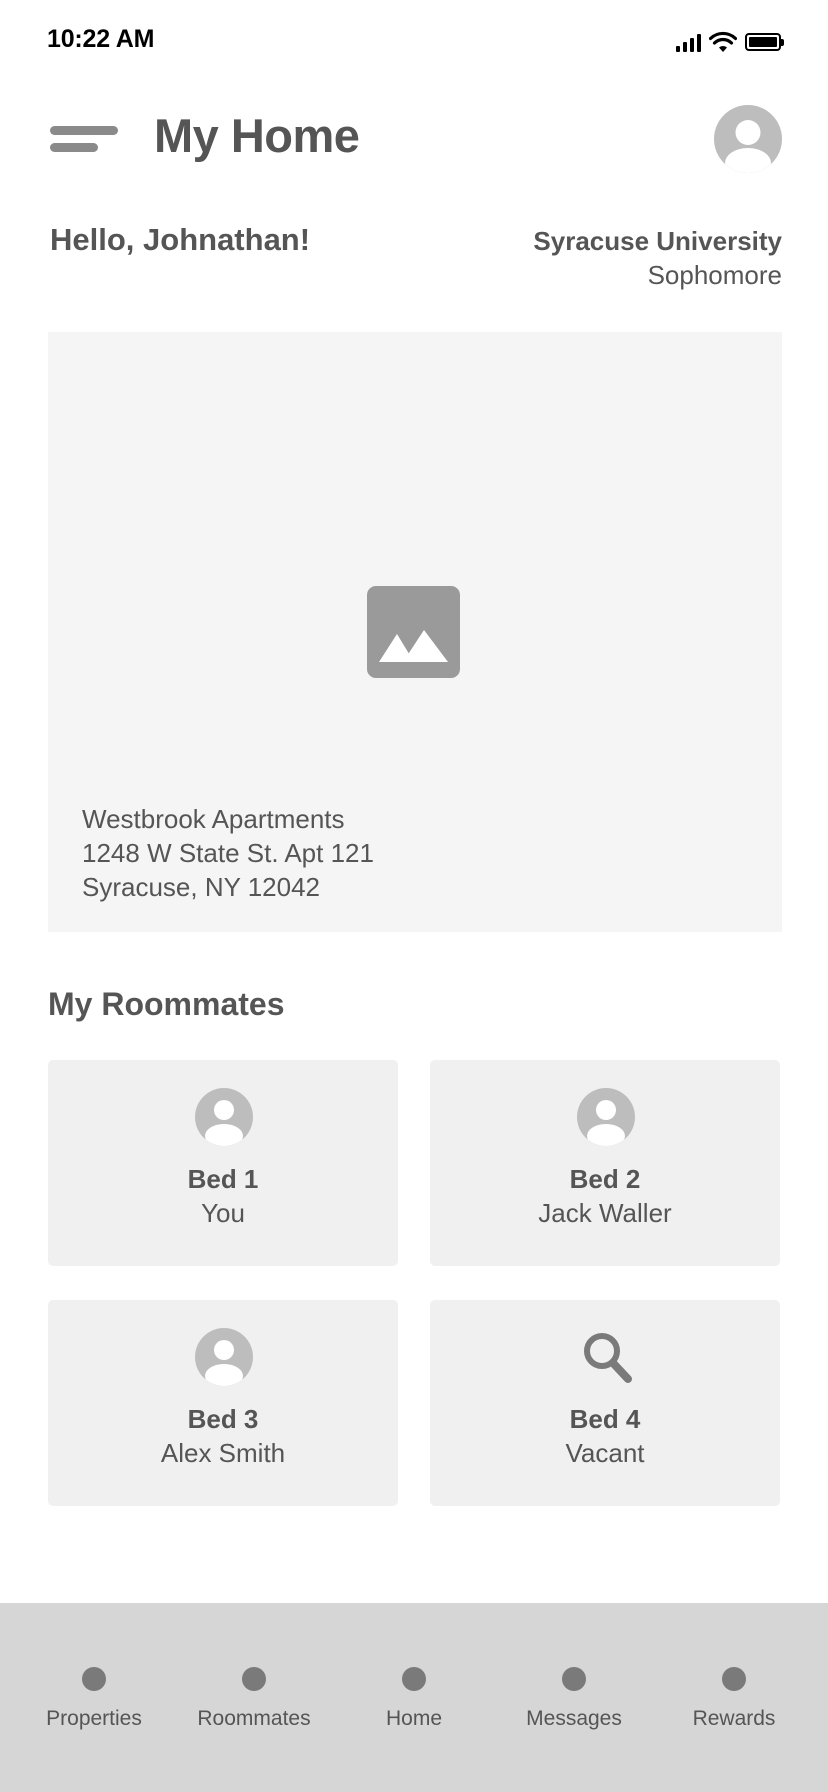  I want to click on bed-card-2: Bed 2 Jack Waller, so click(605, 1163).